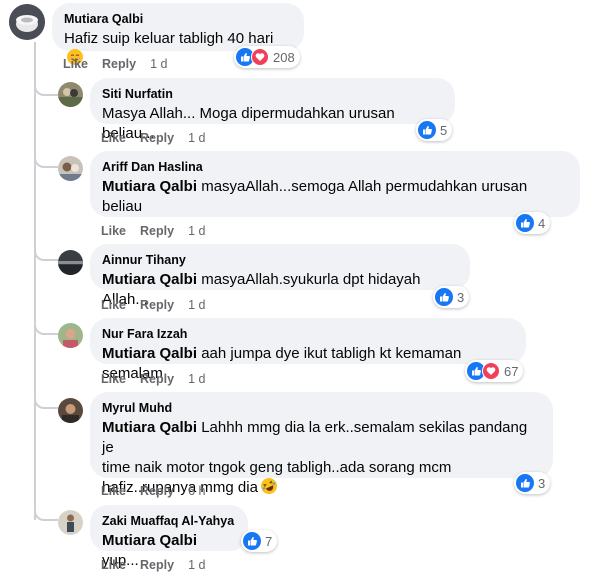 Image resolution: width=590 pixels, height=577 pixels. What do you see at coordinates (335, 167) in the screenshot?
I see `comment-author: Ariff Dan Haslina` at bounding box center [335, 167].